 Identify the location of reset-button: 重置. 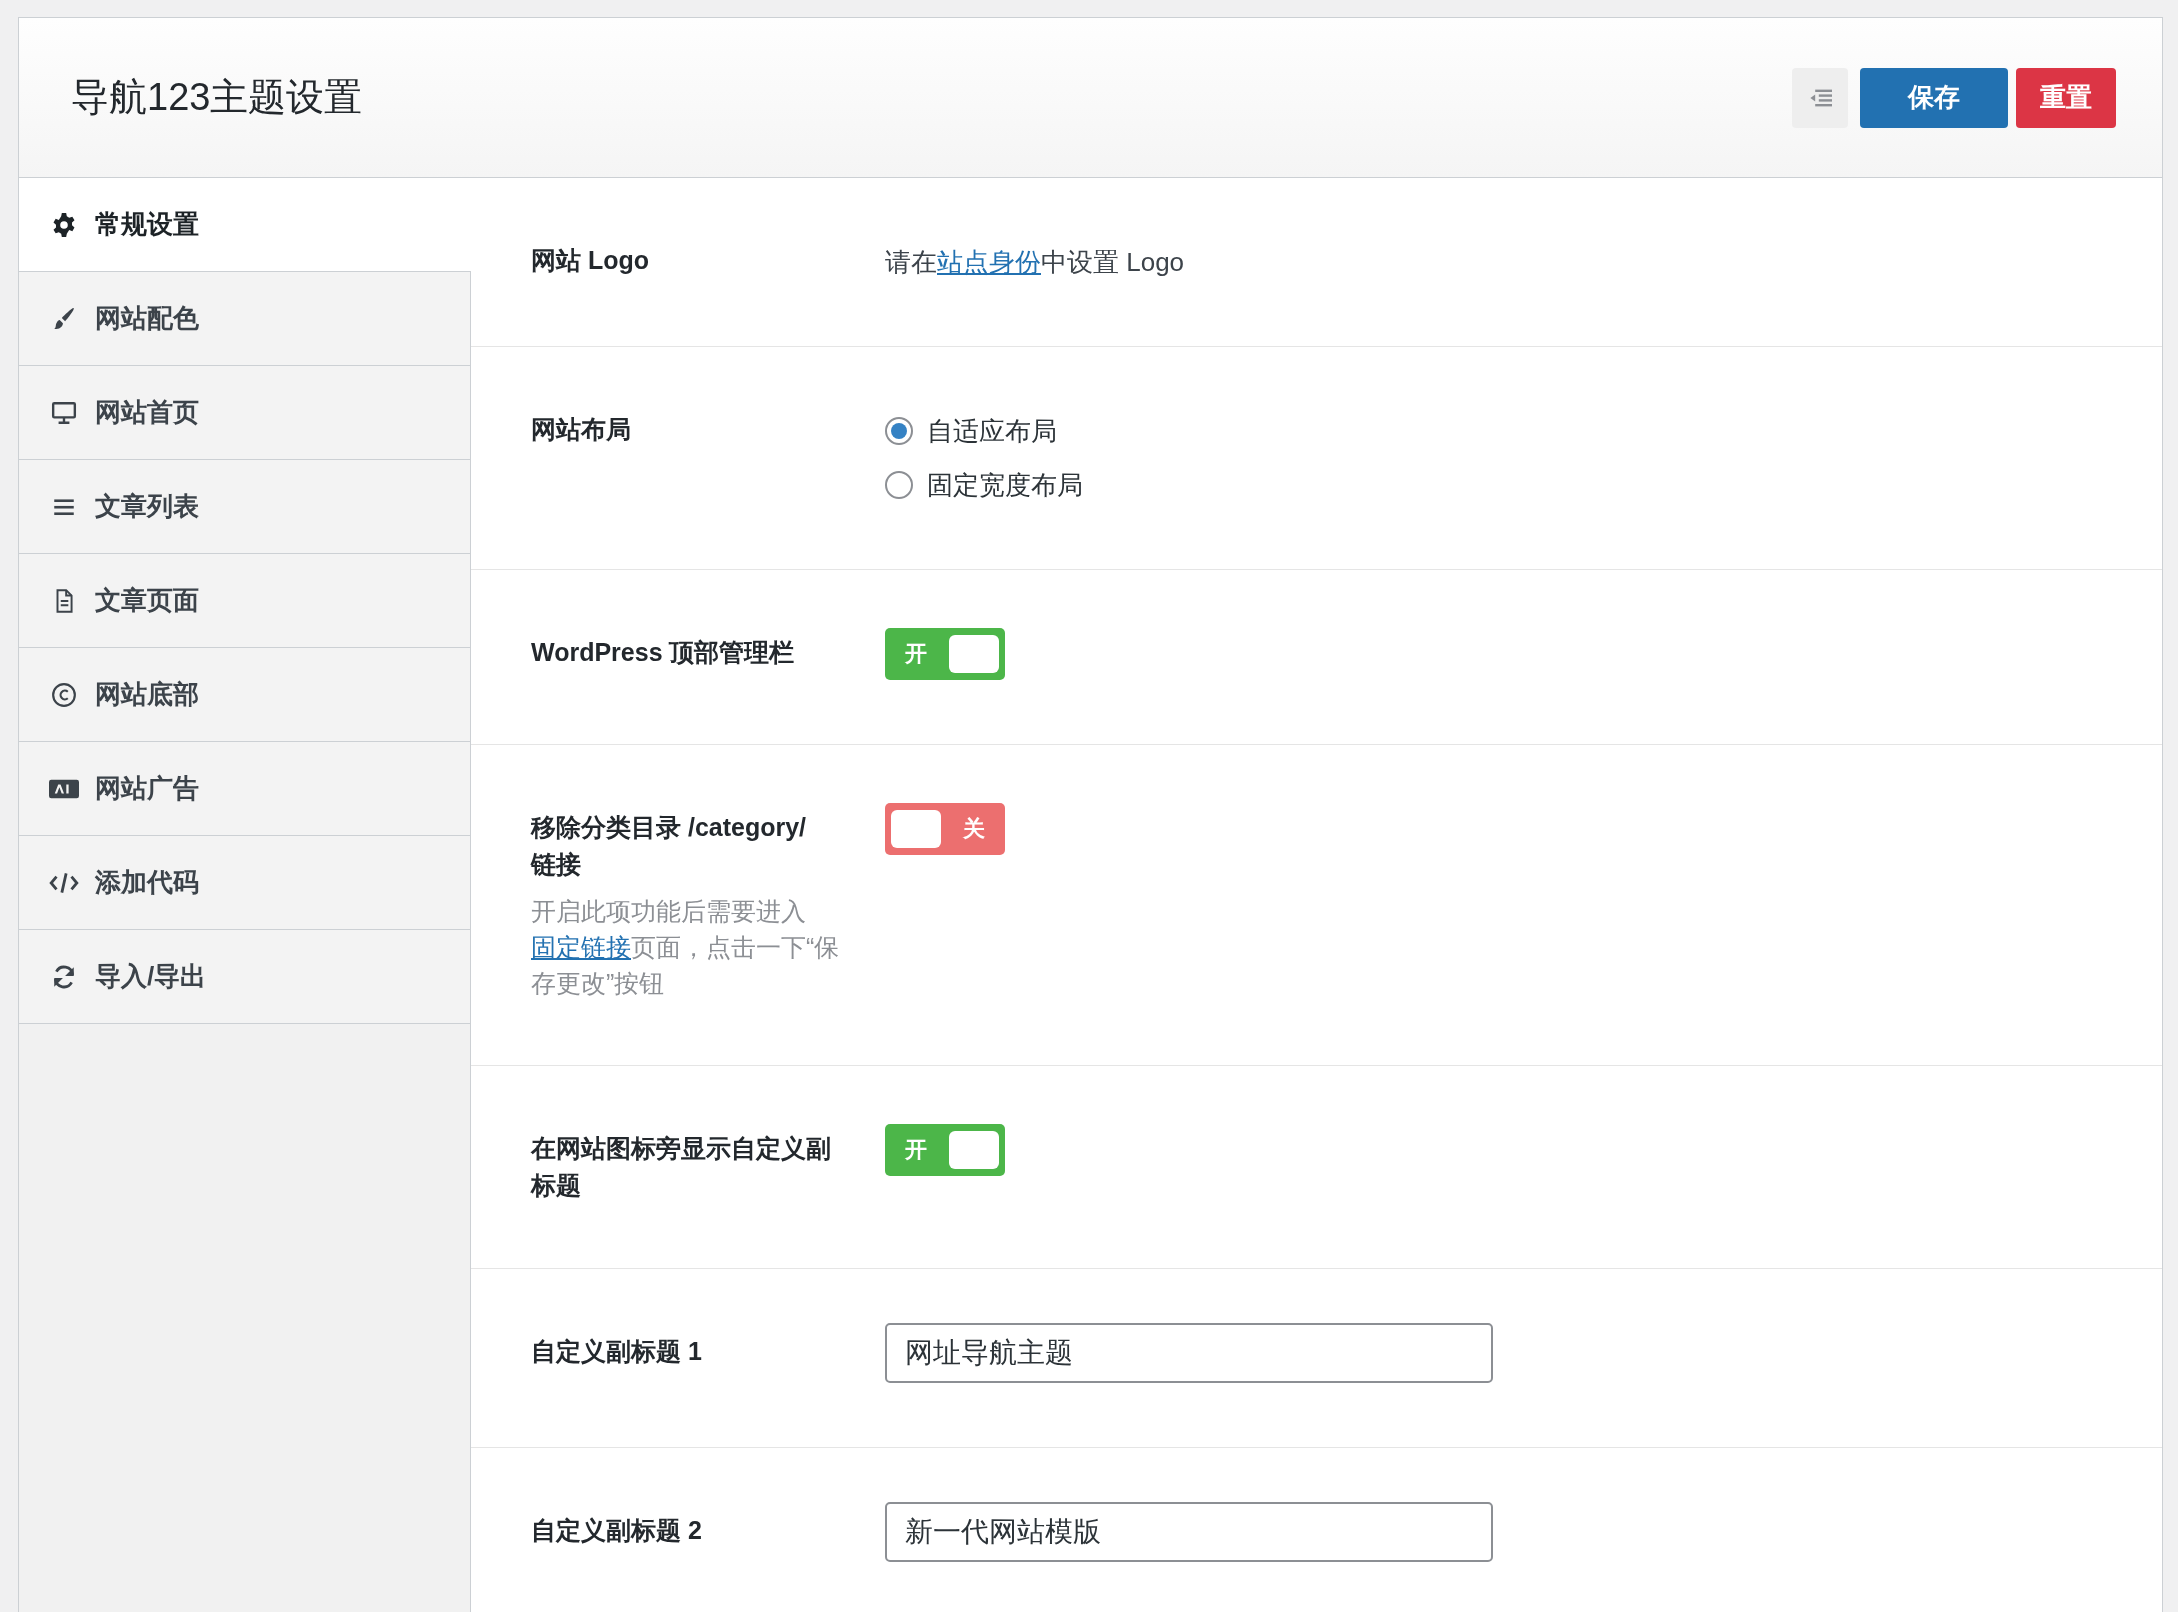
(2066, 97).